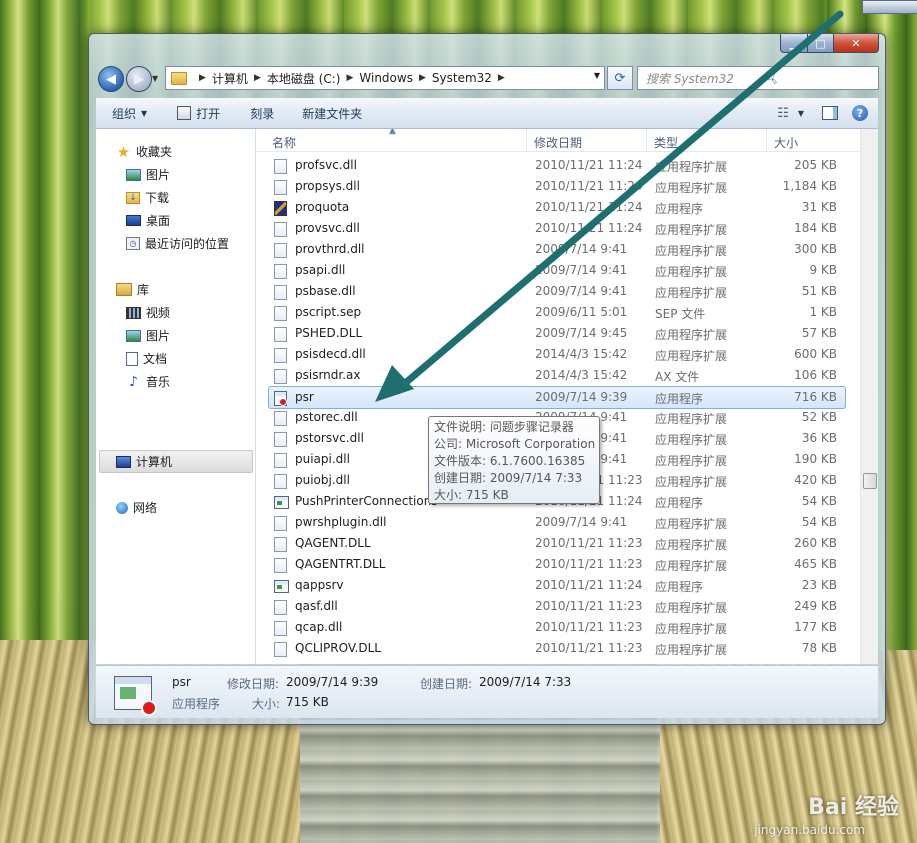 The width and height of the screenshot is (917, 843). What do you see at coordinates (557, 228) in the screenshot?
I see `table-row: provsvc.dll 2010/11/21 11:24 应用程序扩展 184 KB` at bounding box center [557, 228].